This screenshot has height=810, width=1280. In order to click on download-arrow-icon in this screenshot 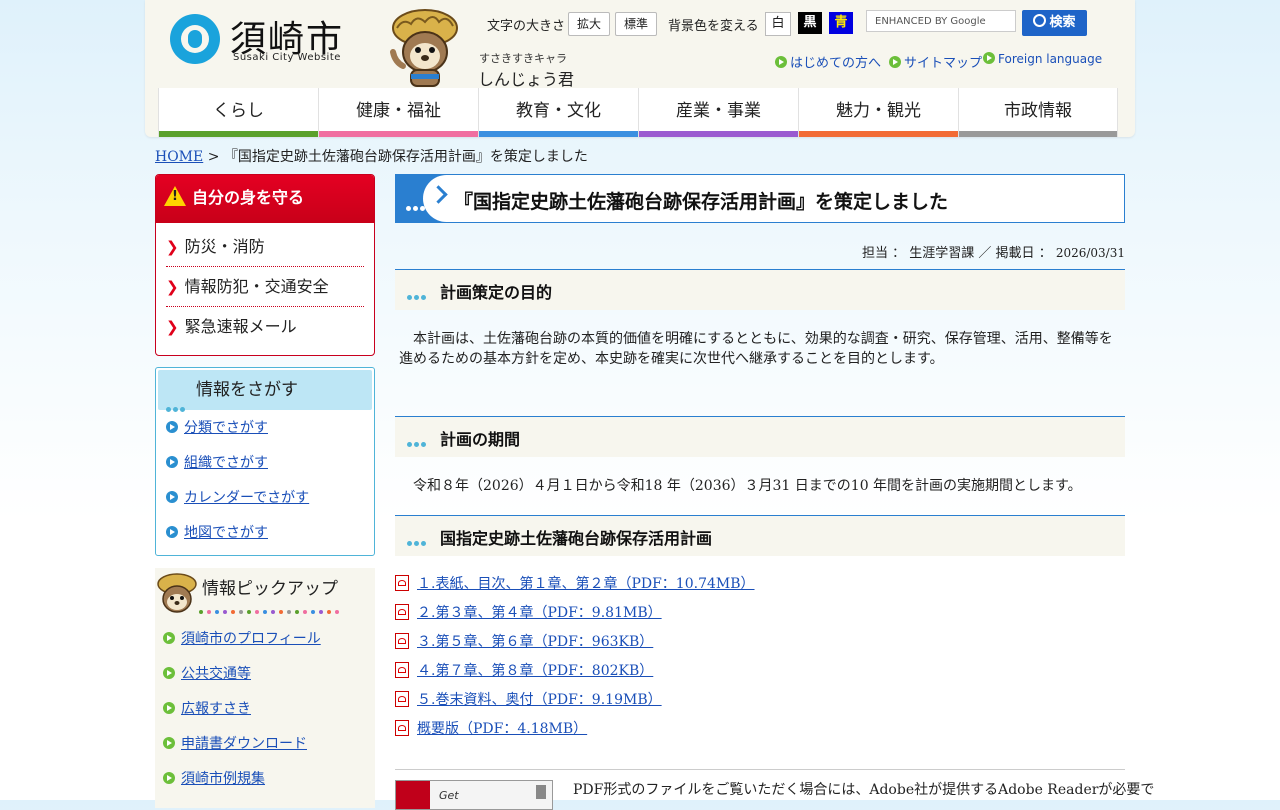, I will do `click(541, 792)`.